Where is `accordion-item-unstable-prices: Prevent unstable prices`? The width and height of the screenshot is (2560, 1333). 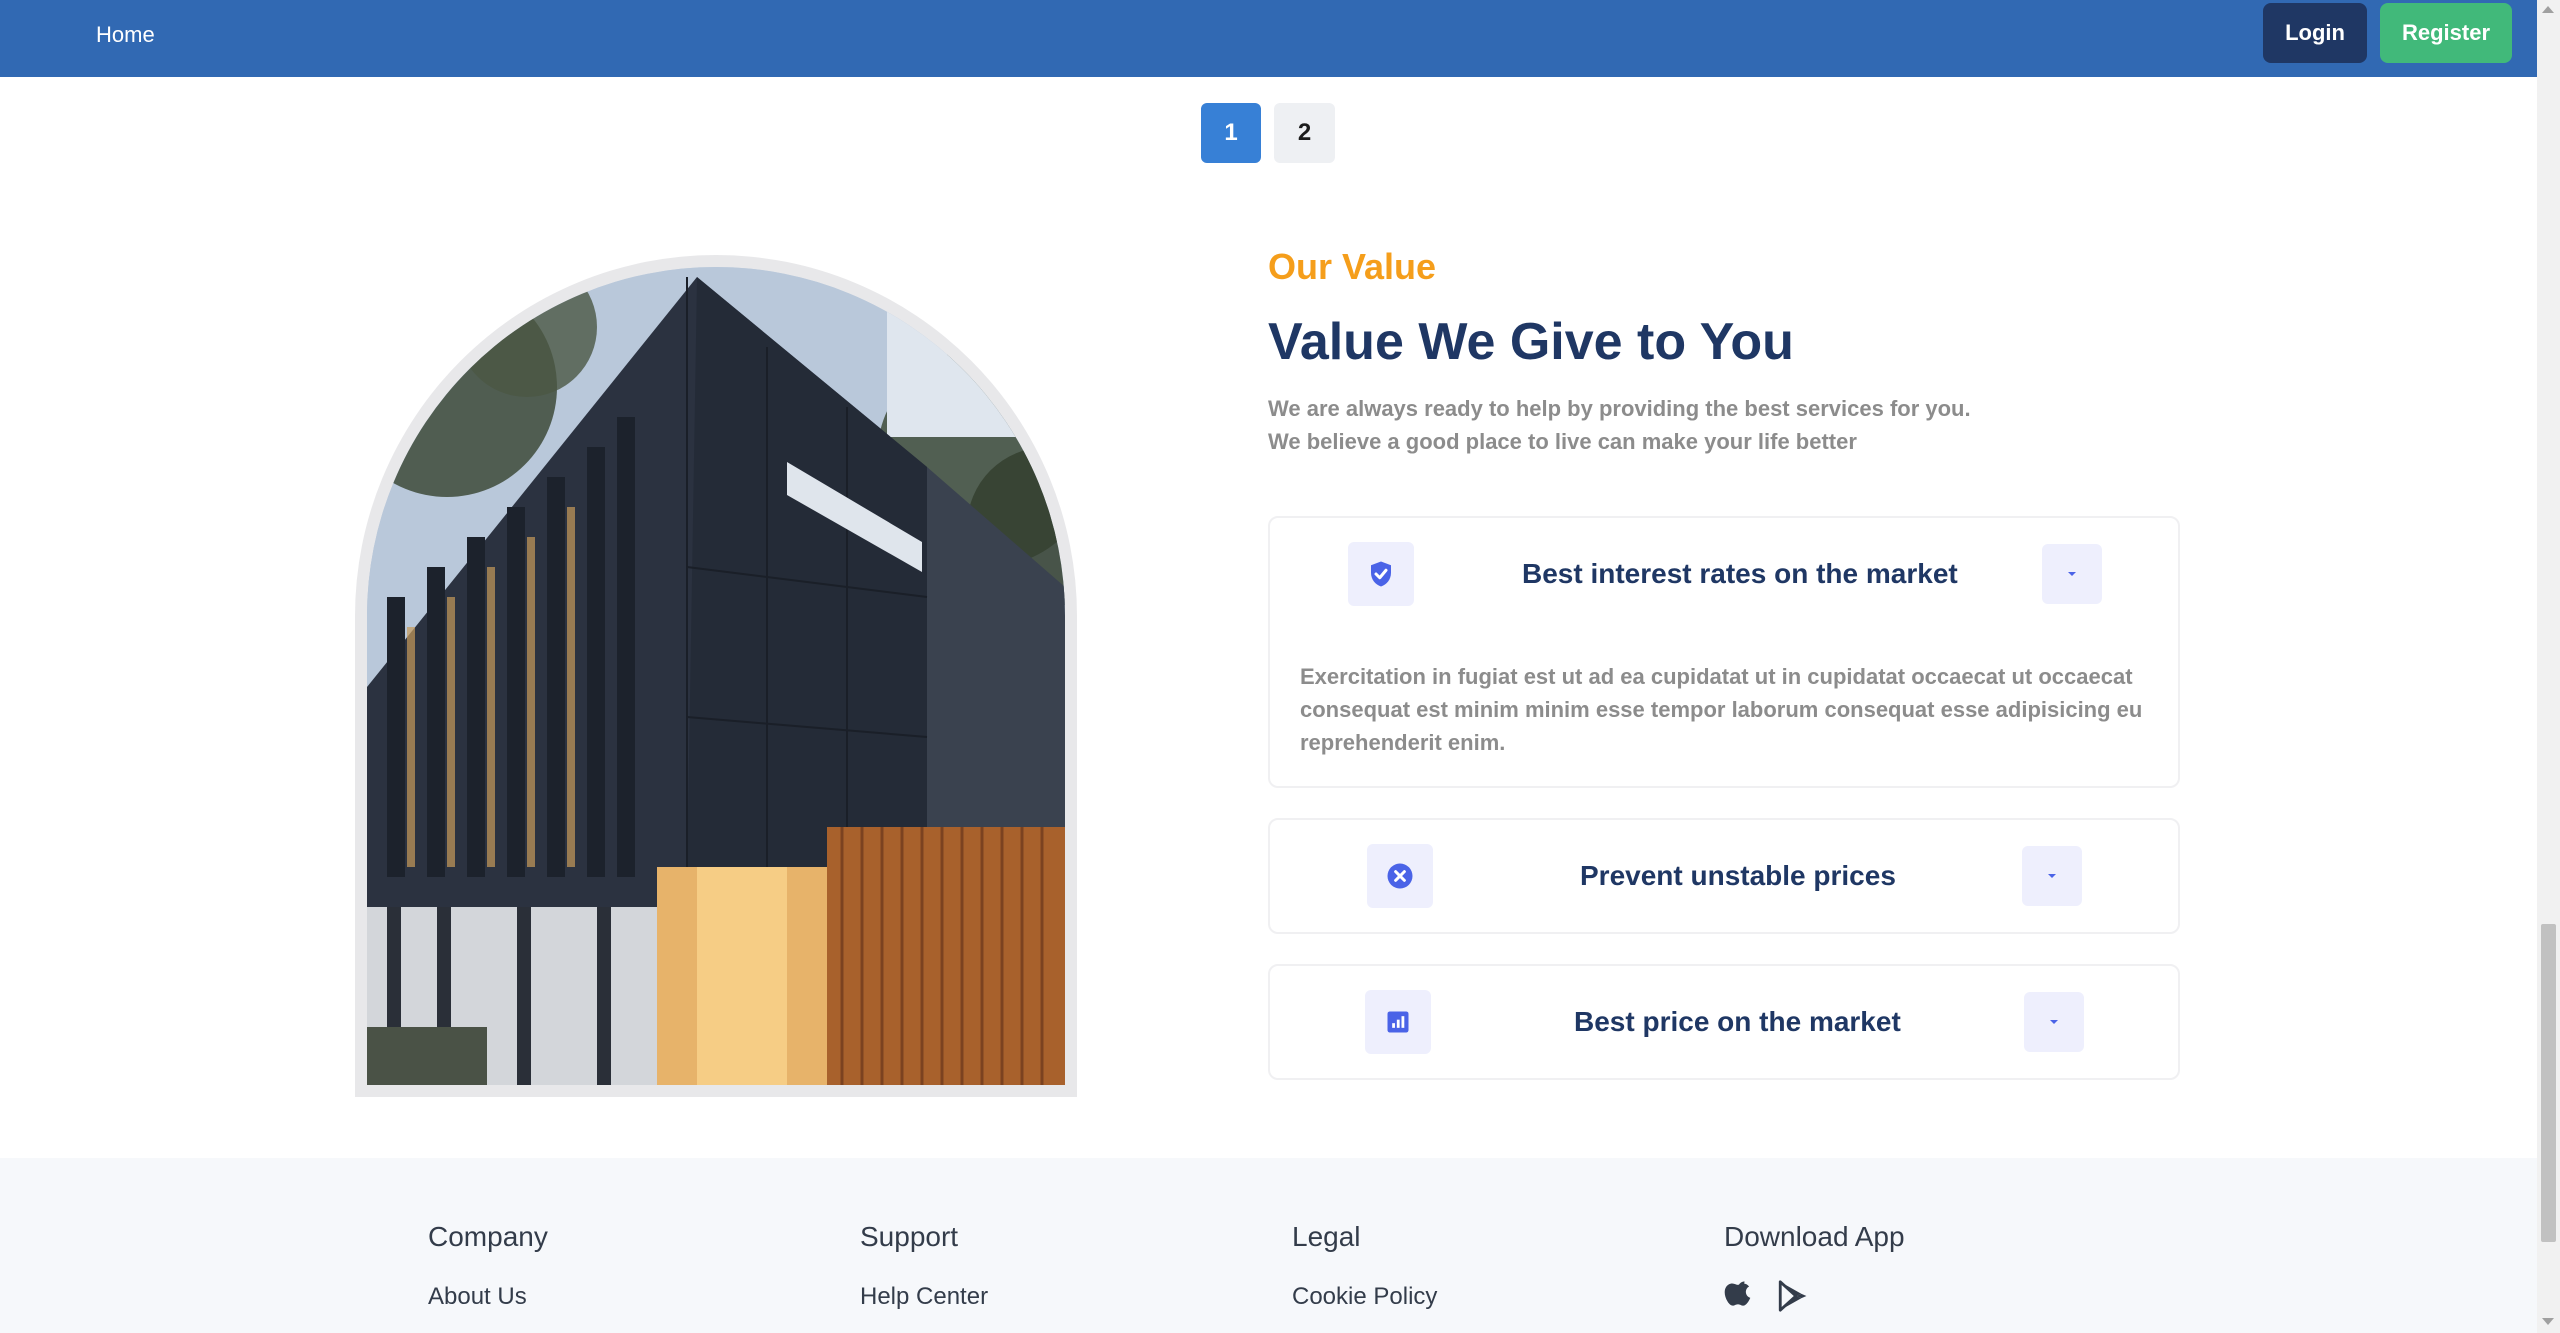 accordion-item-unstable-prices: Prevent unstable prices is located at coordinates (1724, 876).